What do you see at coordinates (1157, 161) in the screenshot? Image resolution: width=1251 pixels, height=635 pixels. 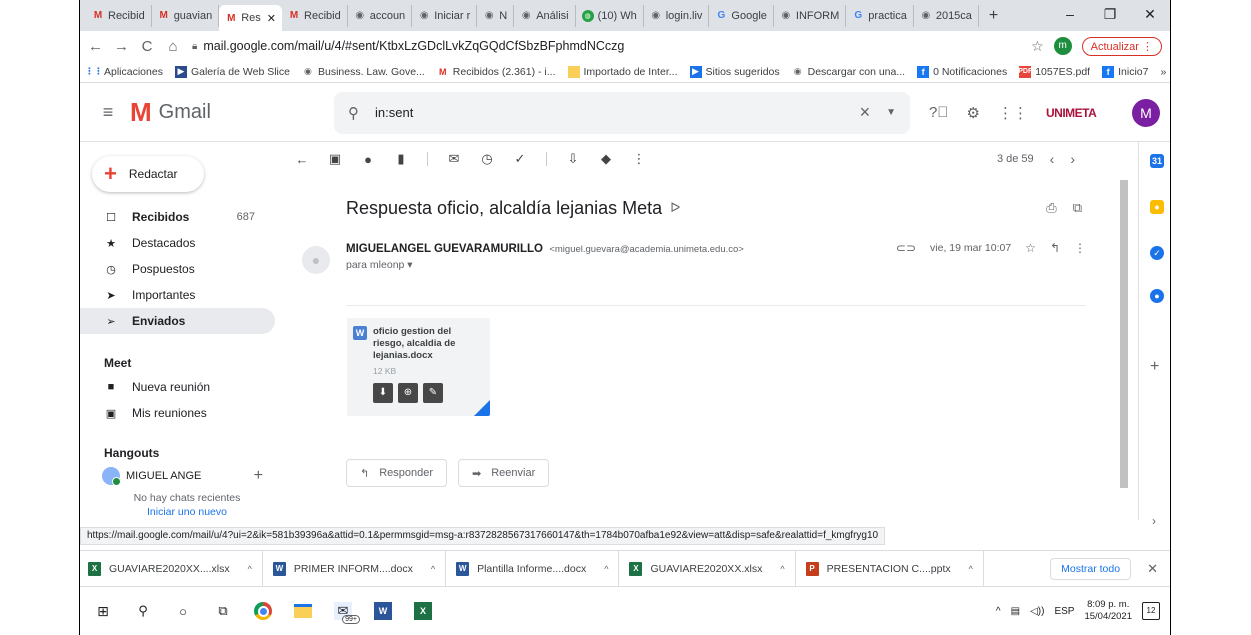 I see `calendar-icon: 31` at bounding box center [1157, 161].